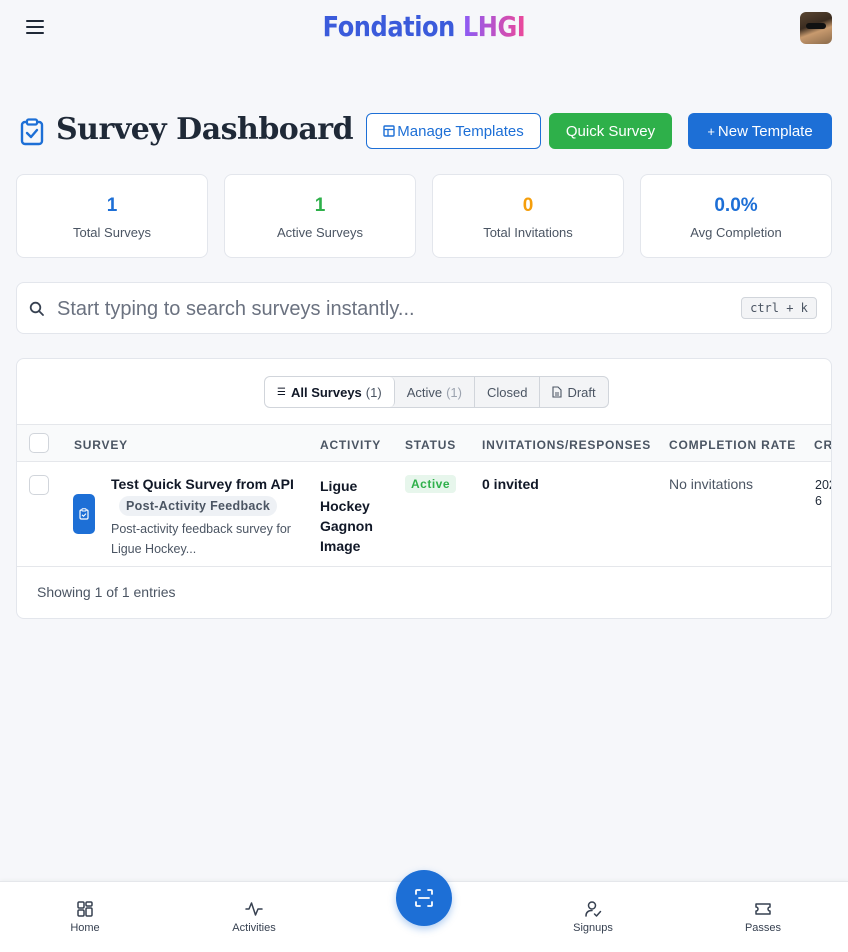 The width and height of the screenshot is (848, 952). Describe the element at coordinates (424, 392) in the screenshot. I see `tab-label: Active` at that location.